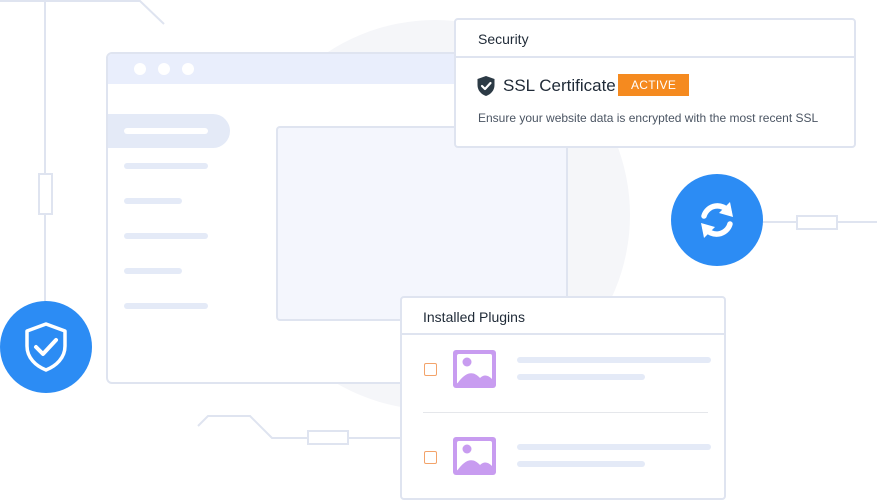 The image size is (877, 500). I want to click on plugins-card-title: Installed Plugins, so click(474, 317).